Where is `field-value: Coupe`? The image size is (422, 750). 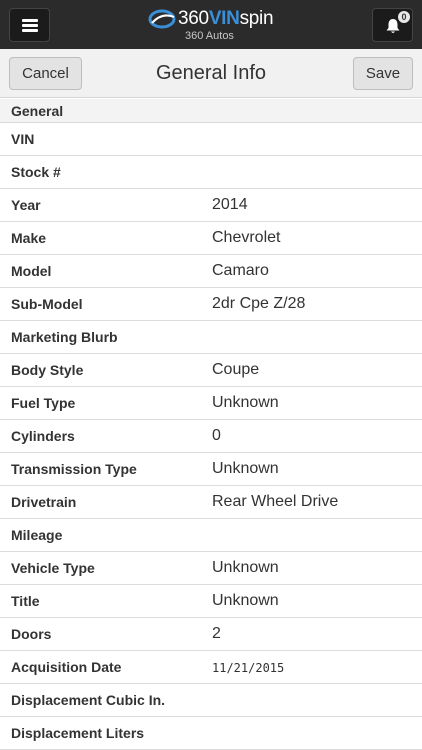
field-value: Coupe is located at coordinates (236, 369).